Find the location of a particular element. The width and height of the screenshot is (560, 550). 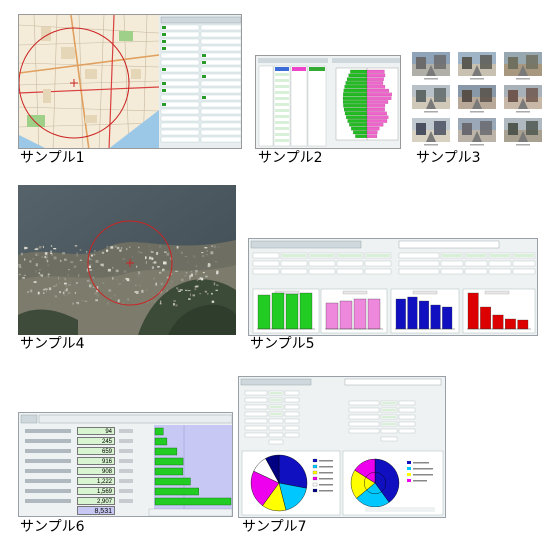

sample3-photo-grid is located at coordinates (477, 100).